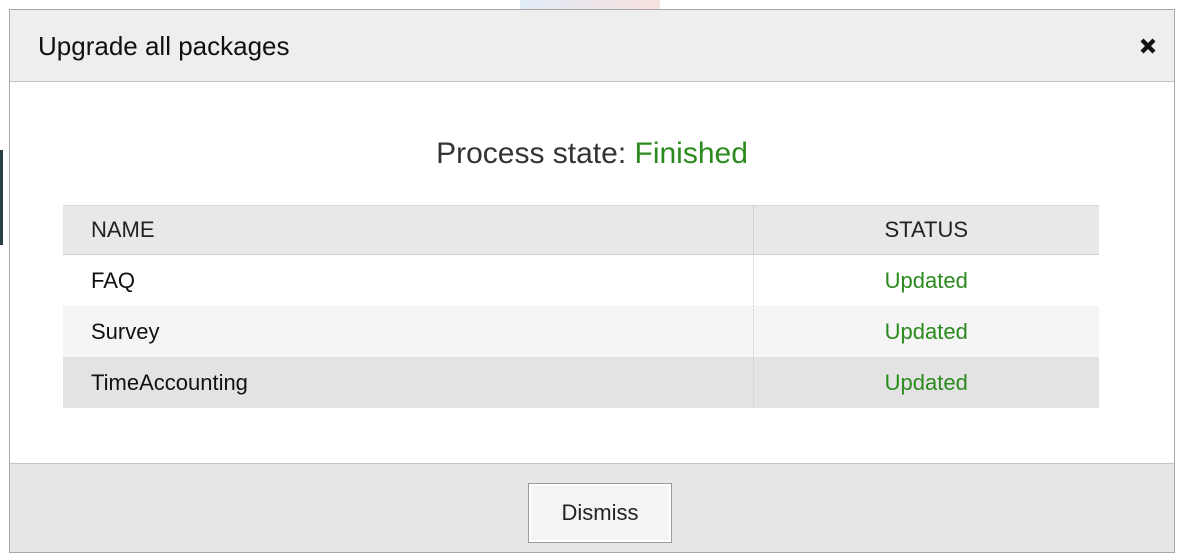 This screenshot has width=1177, height=553. I want to click on dismiss-button: Dismiss, so click(600, 513).